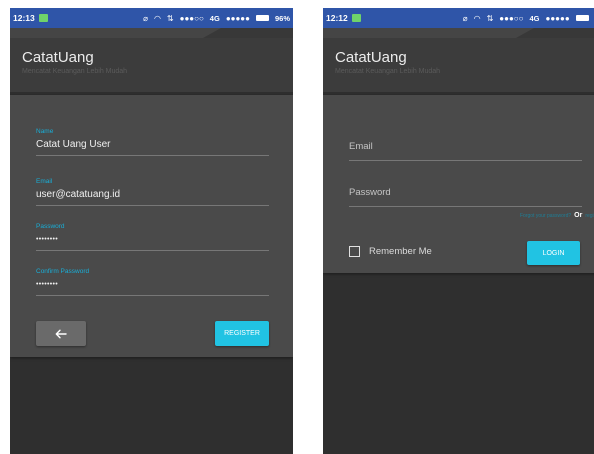 The height and width of the screenshot is (454, 594). I want to click on password-placeholder: Password, so click(370, 192).